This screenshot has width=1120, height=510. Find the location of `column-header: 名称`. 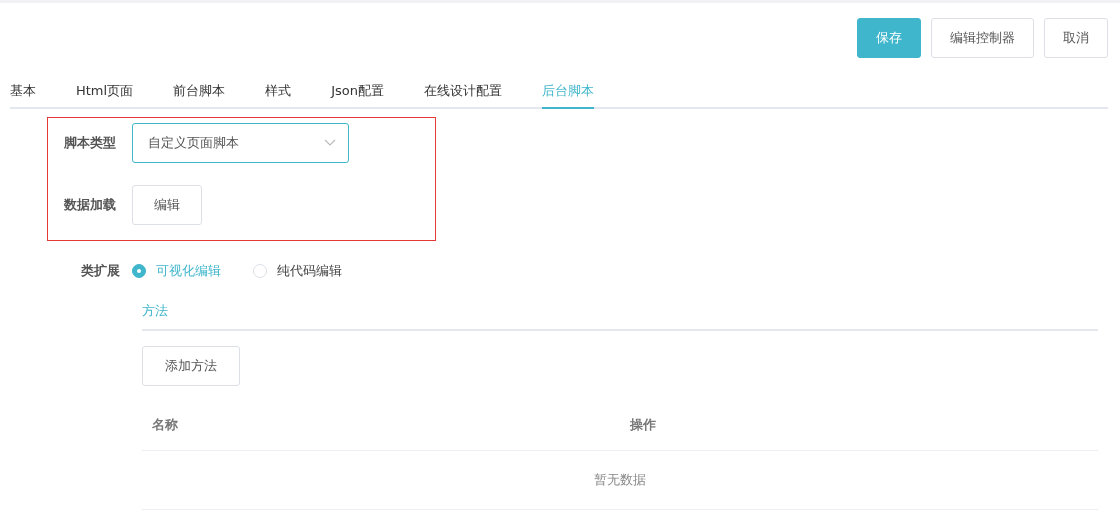

column-header: 名称 is located at coordinates (381, 425).